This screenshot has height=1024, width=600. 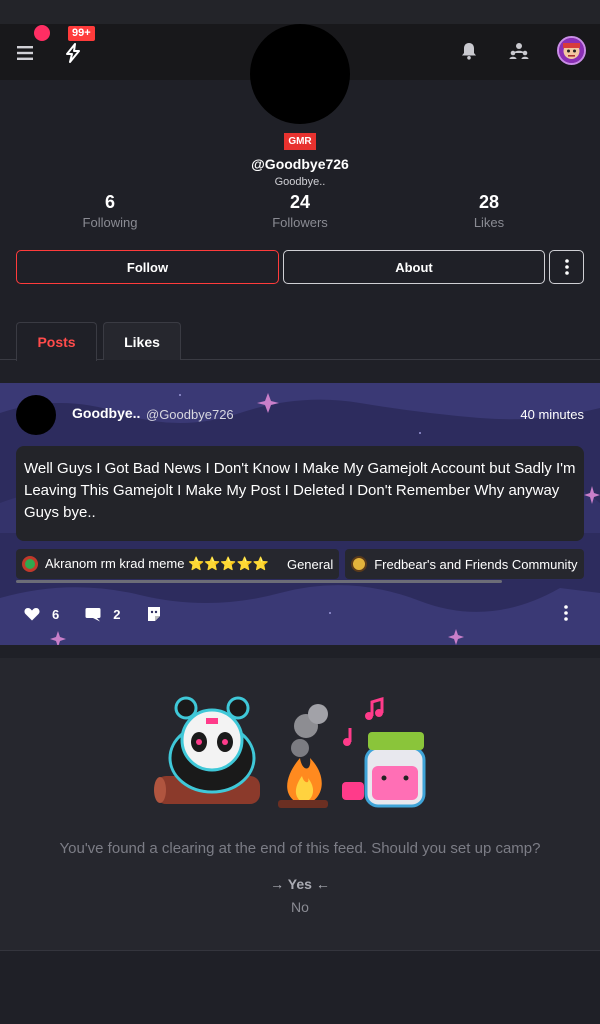 What do you see at coordinates (102, 614) in the screenshot?
I see `comment-button: 2` at bounding box center [102, 614].